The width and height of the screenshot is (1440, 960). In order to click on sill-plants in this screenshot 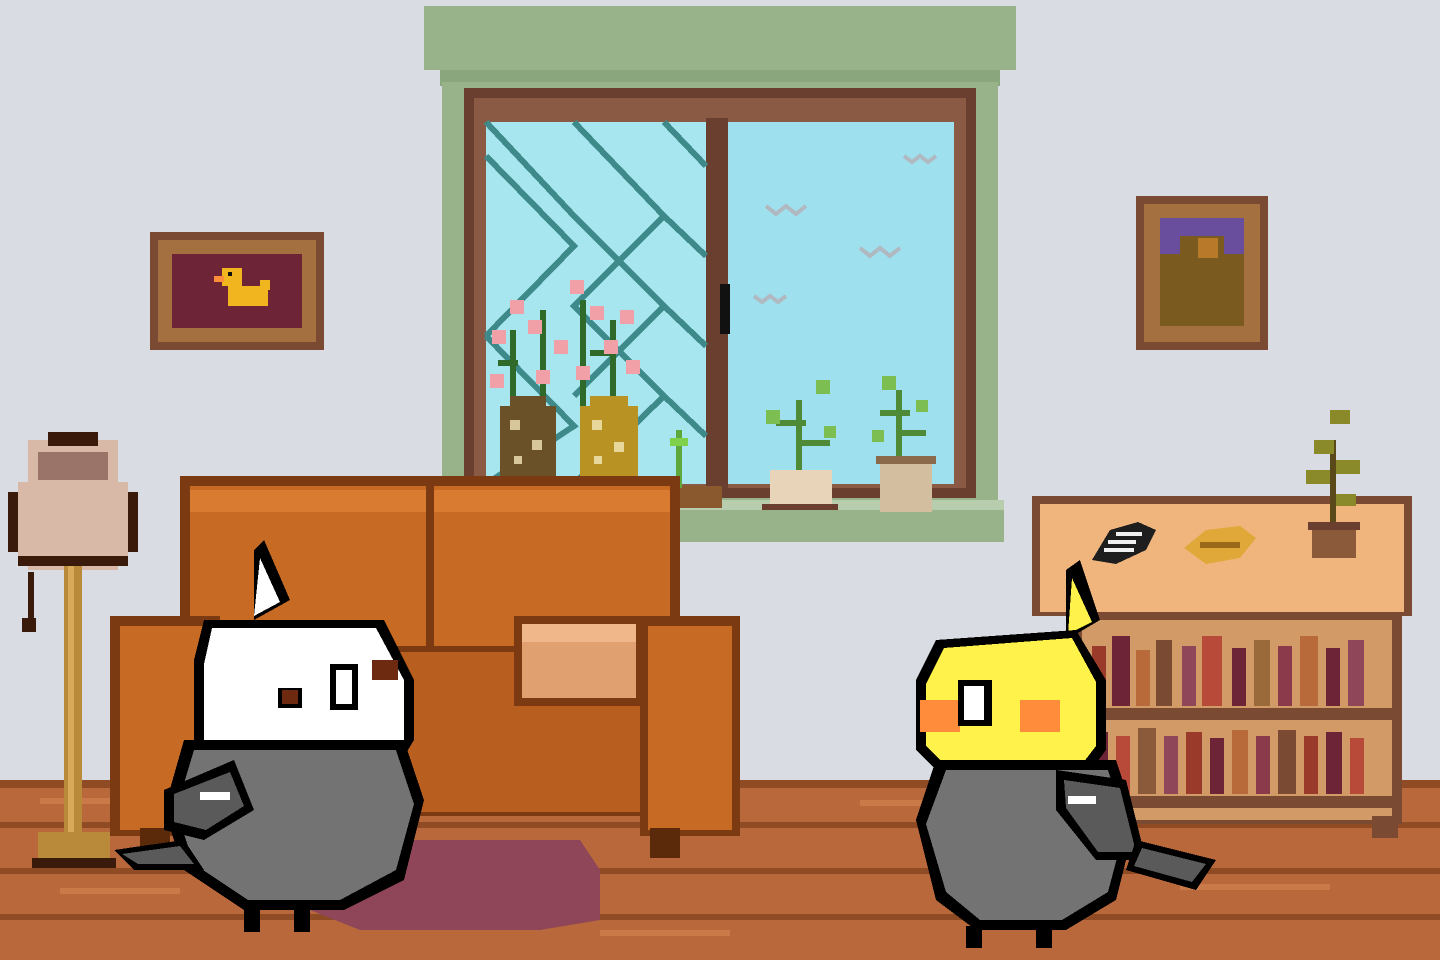, I will do `click(849, 444)`.